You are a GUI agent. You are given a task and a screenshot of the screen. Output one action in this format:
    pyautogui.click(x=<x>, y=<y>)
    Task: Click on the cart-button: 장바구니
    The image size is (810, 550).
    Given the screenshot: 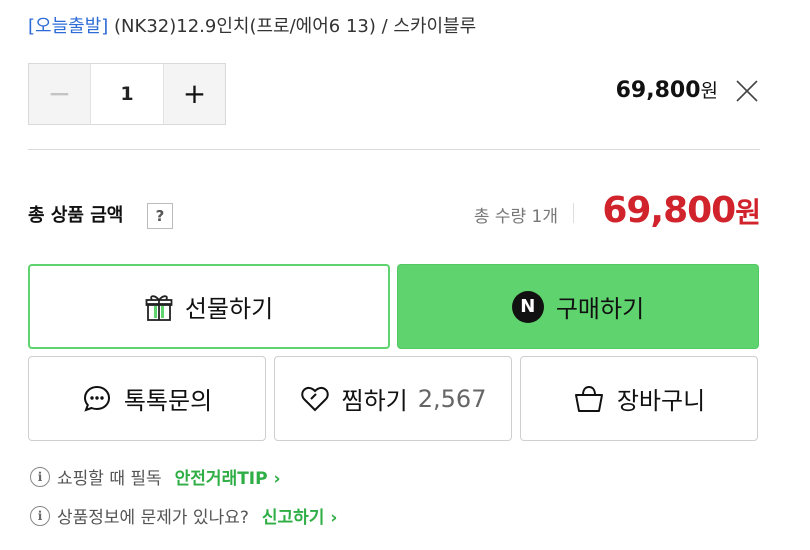 What is the action you would take?
    pyautogui.click(x=639, y=398)
    